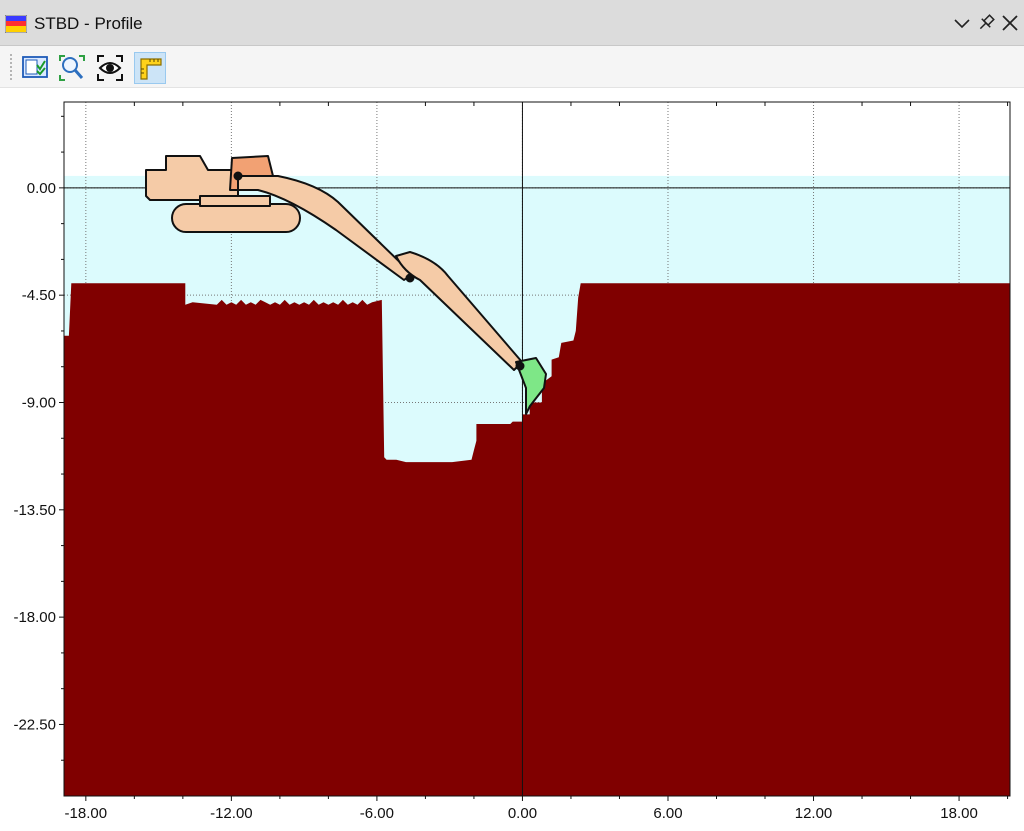 The height and width of the screenshot is (831, 1024). What do you see at coordinates (814, 813) in the screenshot?
I see `x-tick-label: 12.00` at bounding box center [814, 813].